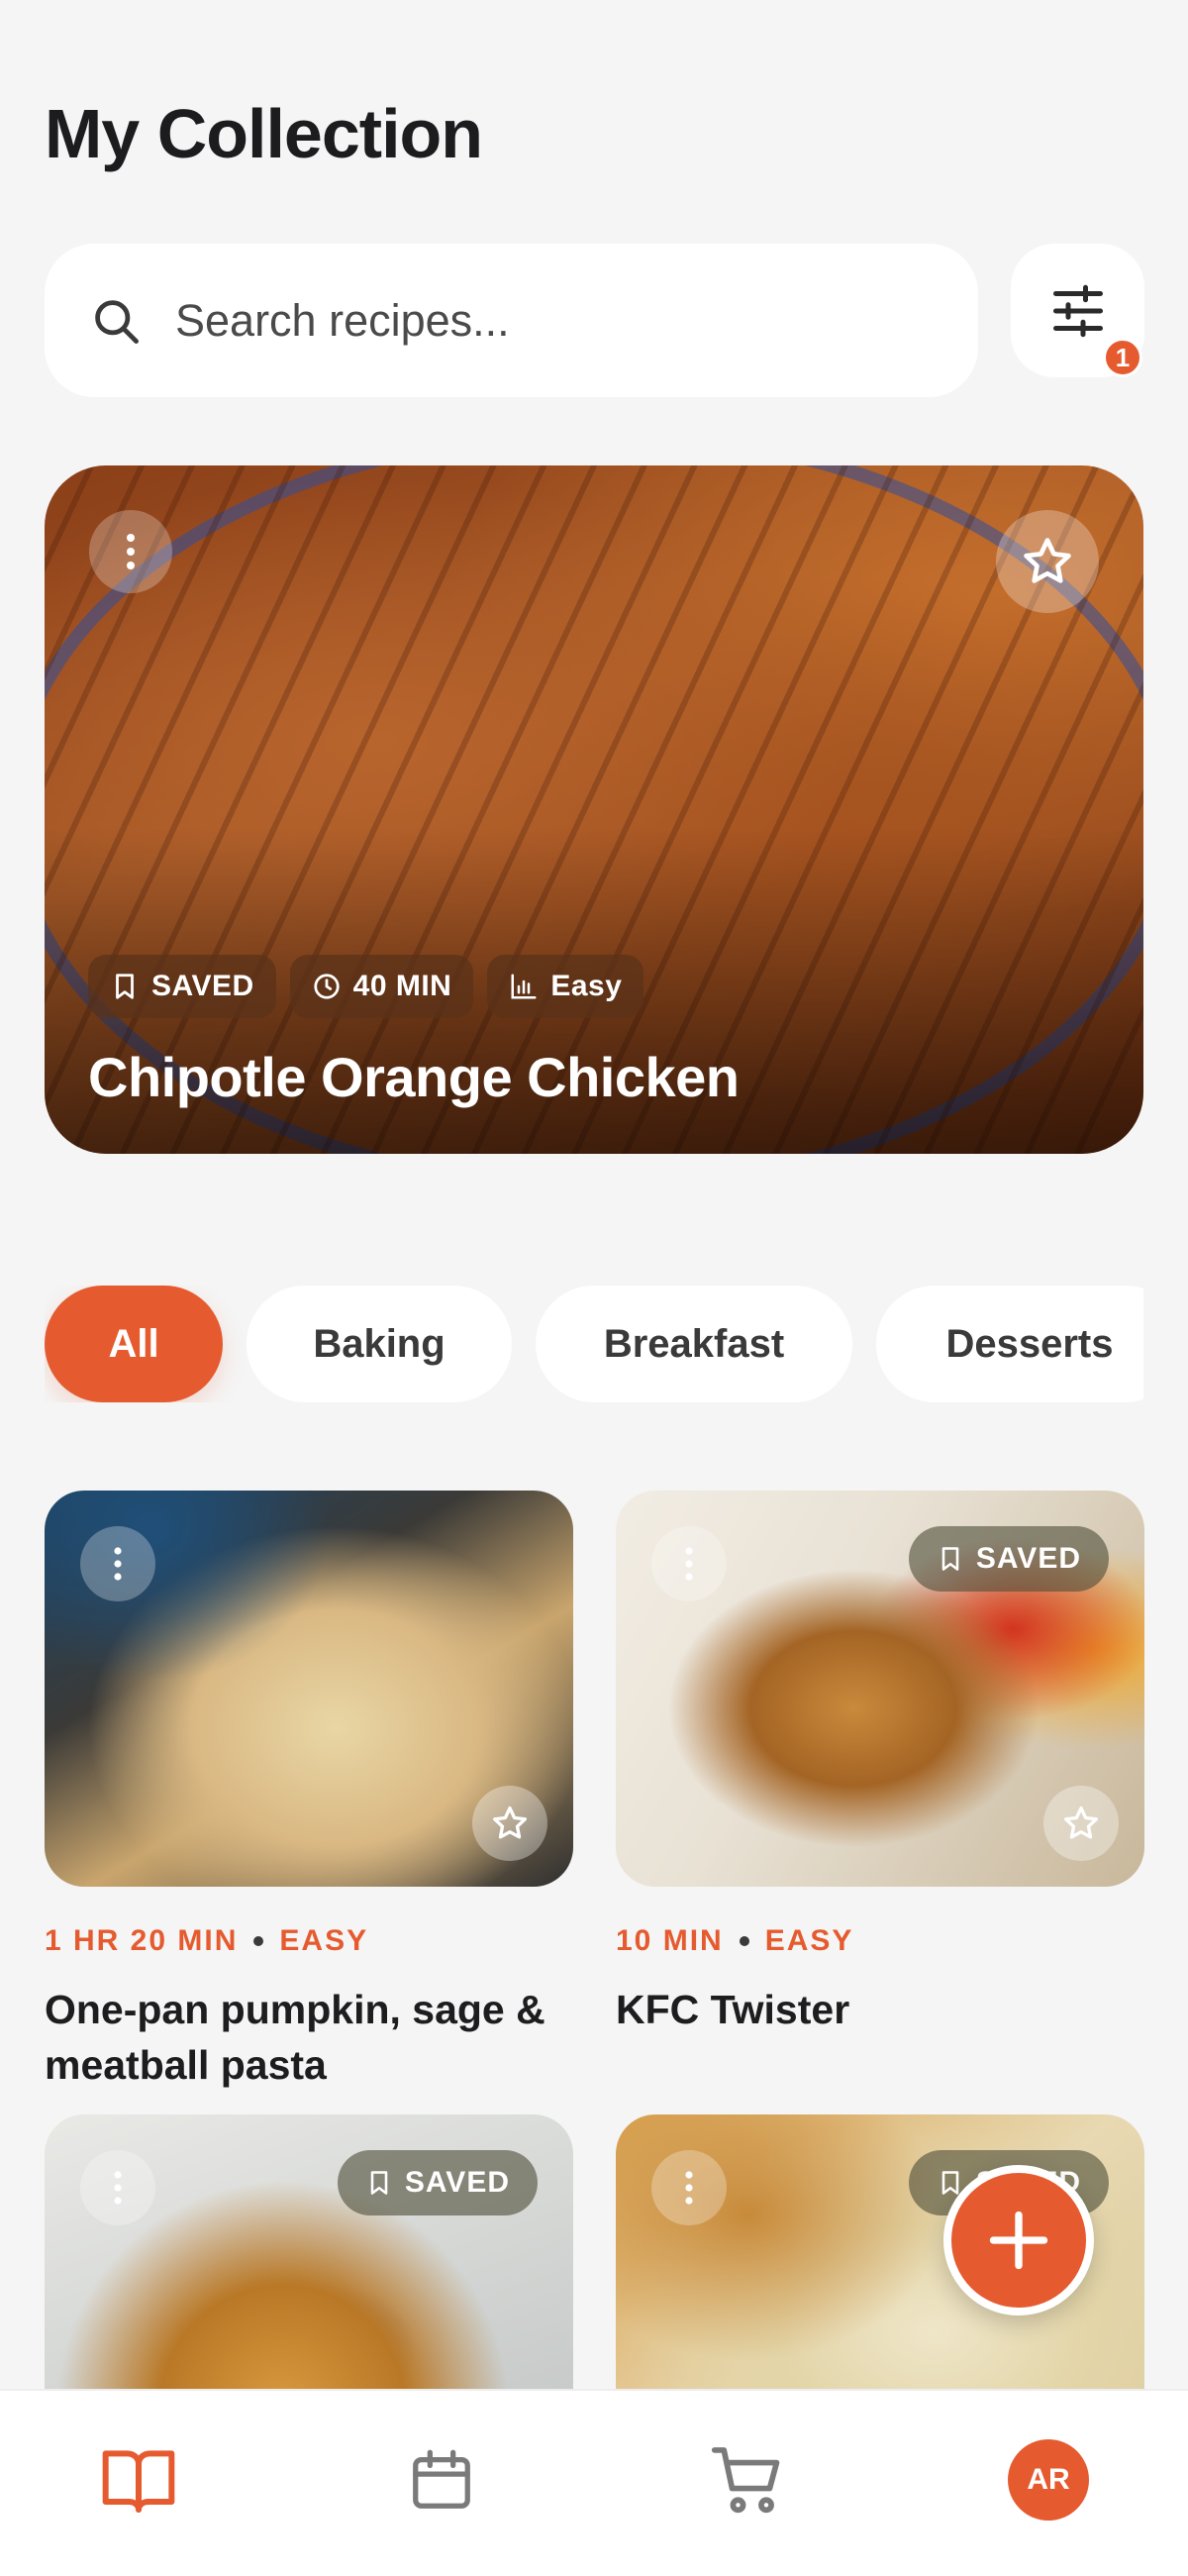  I want to click on recipe-card: SAVED 10 MIN EASY KFC Twister, so click(880, 1764).